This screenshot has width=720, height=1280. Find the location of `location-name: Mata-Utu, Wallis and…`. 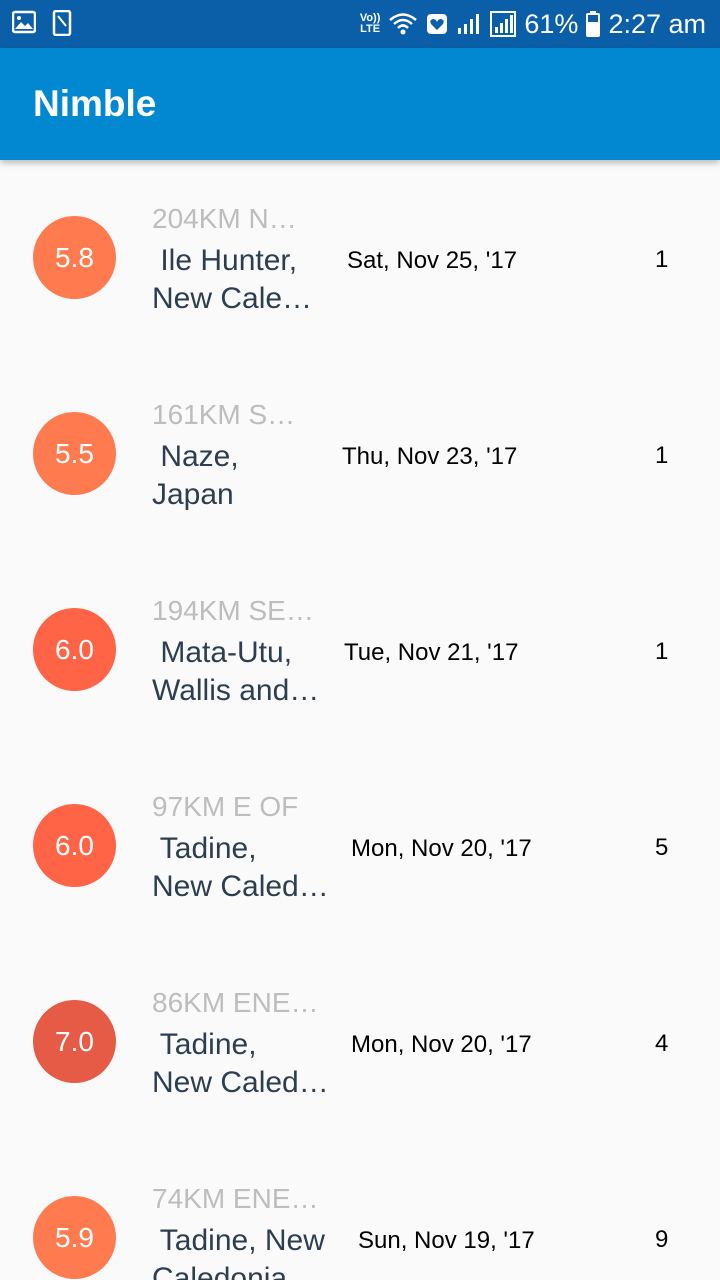

location-name: Mata-Utu, Wallis and… is located at coordinates (242, 672).